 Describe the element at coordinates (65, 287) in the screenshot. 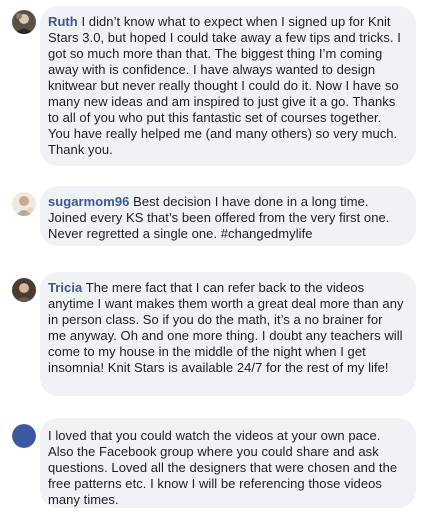

I see `comment-author: Tricia` at that location.